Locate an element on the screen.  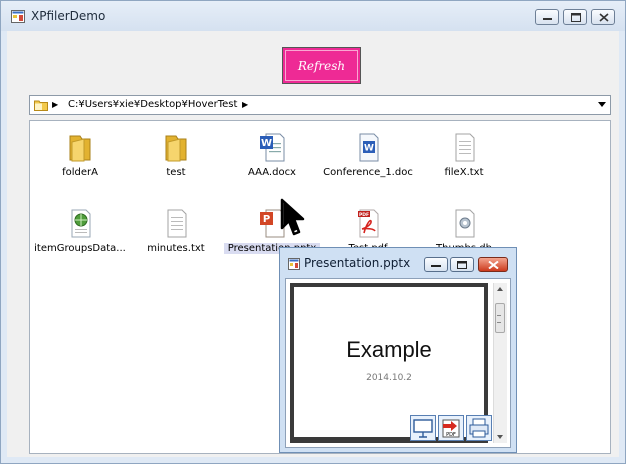
preview-close-button is located at coordinates (493, 264).